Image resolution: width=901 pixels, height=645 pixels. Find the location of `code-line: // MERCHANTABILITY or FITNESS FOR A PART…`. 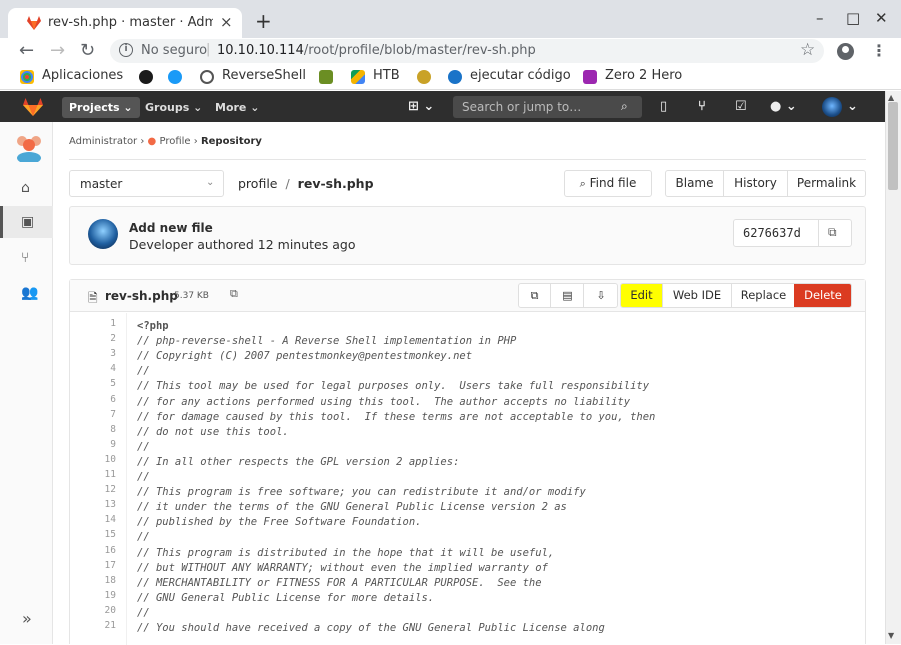

code-line: // MERCHANTABILITY or FITNESS FOR A PART… is located at coordinates (339, 582).